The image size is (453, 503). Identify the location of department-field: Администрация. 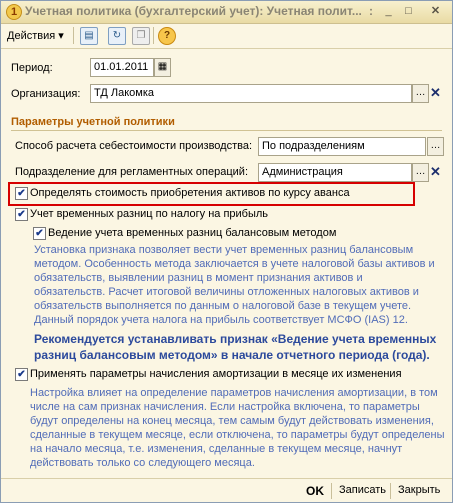
(335, 172).